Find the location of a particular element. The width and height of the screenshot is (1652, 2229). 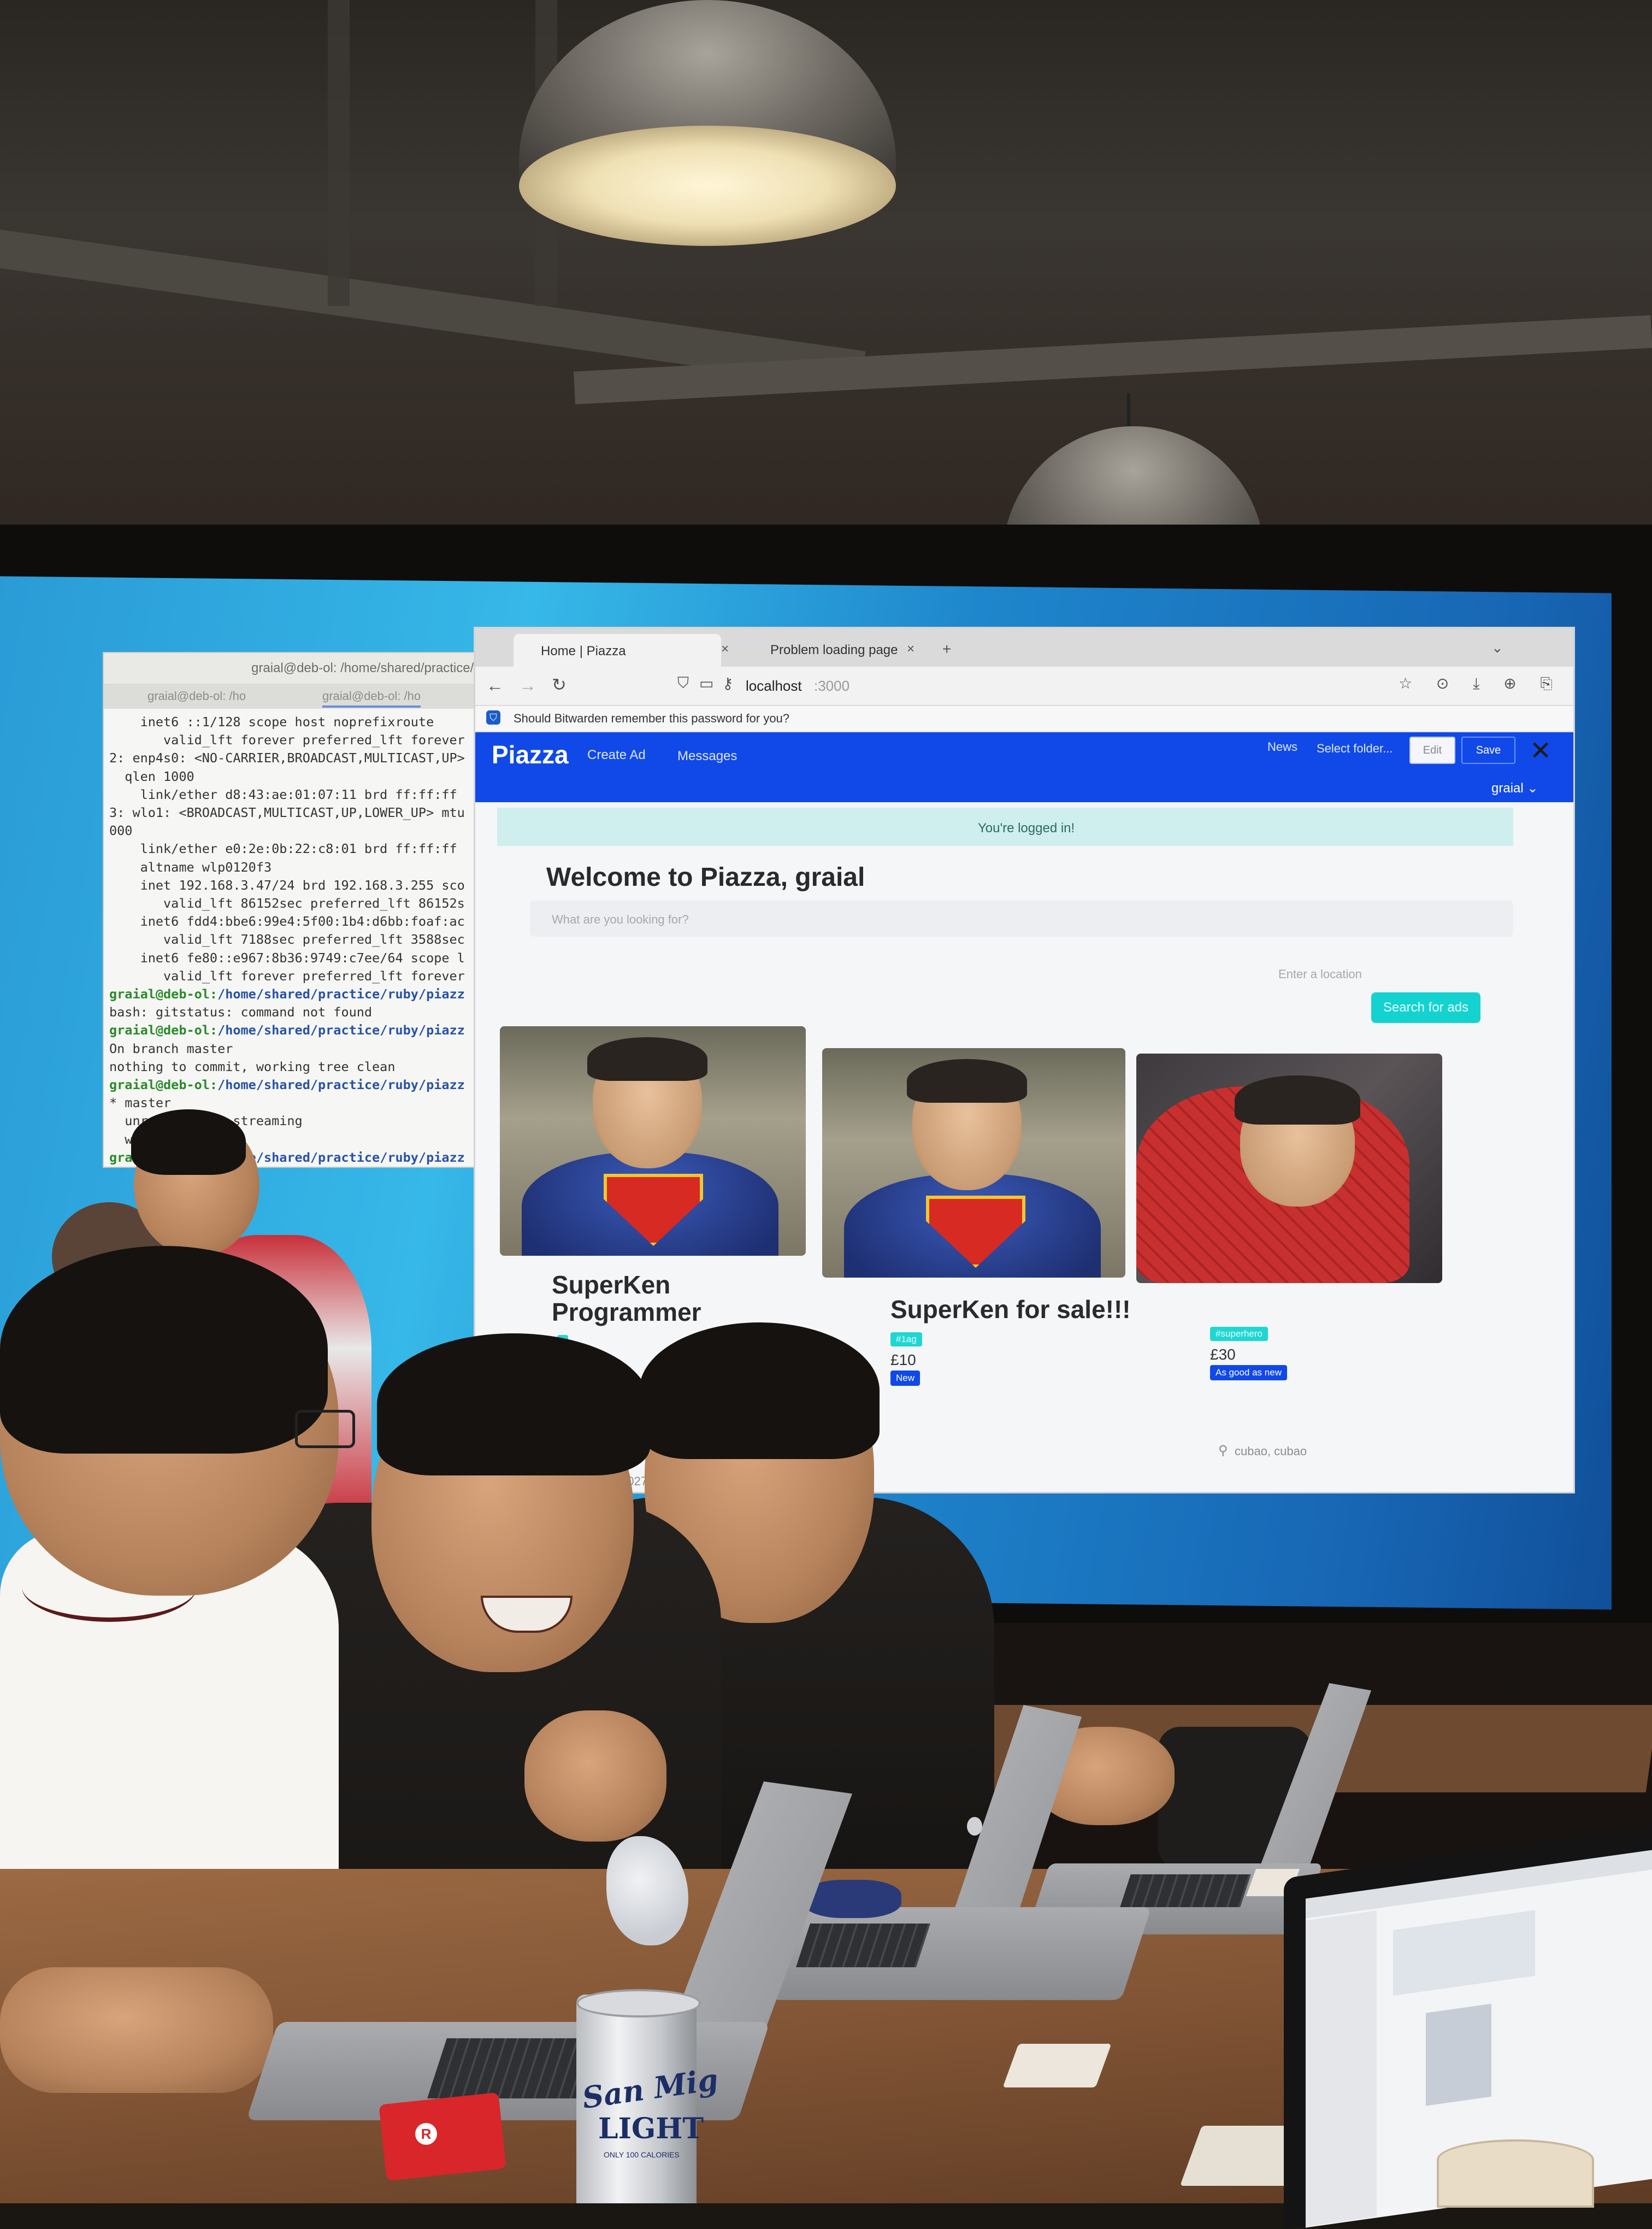

terminal-tab-bar: graial@deb-ol: /ho graial@deb-ol: /ho is located at coordinates (306, 697).